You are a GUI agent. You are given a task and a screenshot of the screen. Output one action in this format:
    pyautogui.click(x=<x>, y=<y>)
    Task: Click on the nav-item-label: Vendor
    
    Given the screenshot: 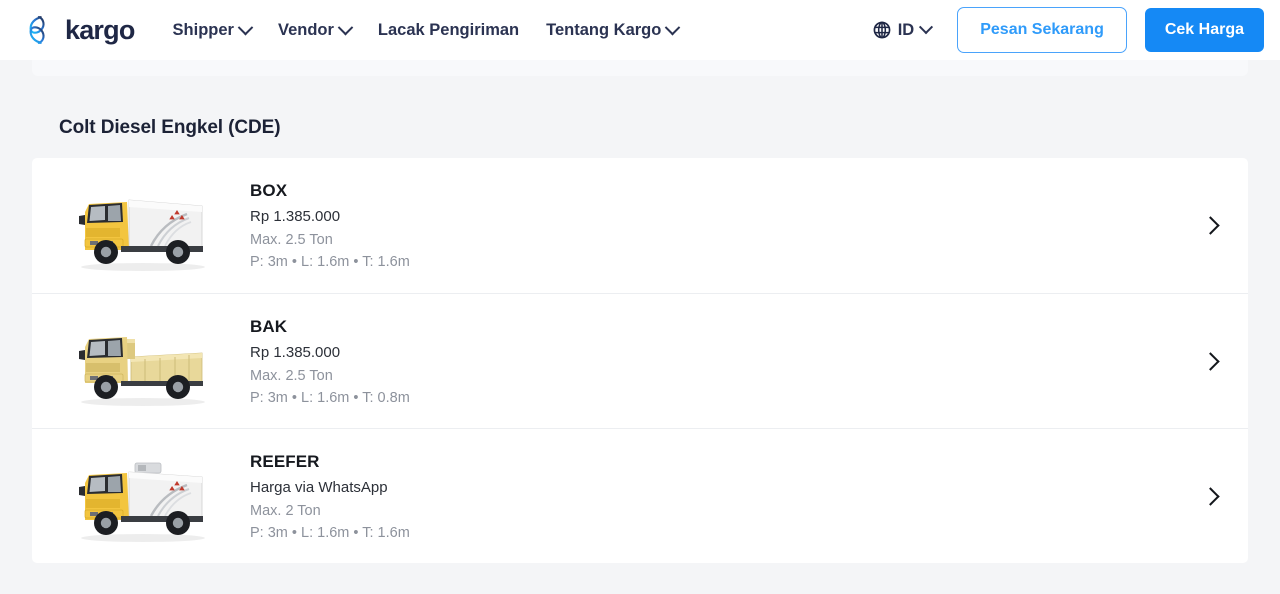 What is the action you would take?
    pyautogui.click(x=305, y=29)
    